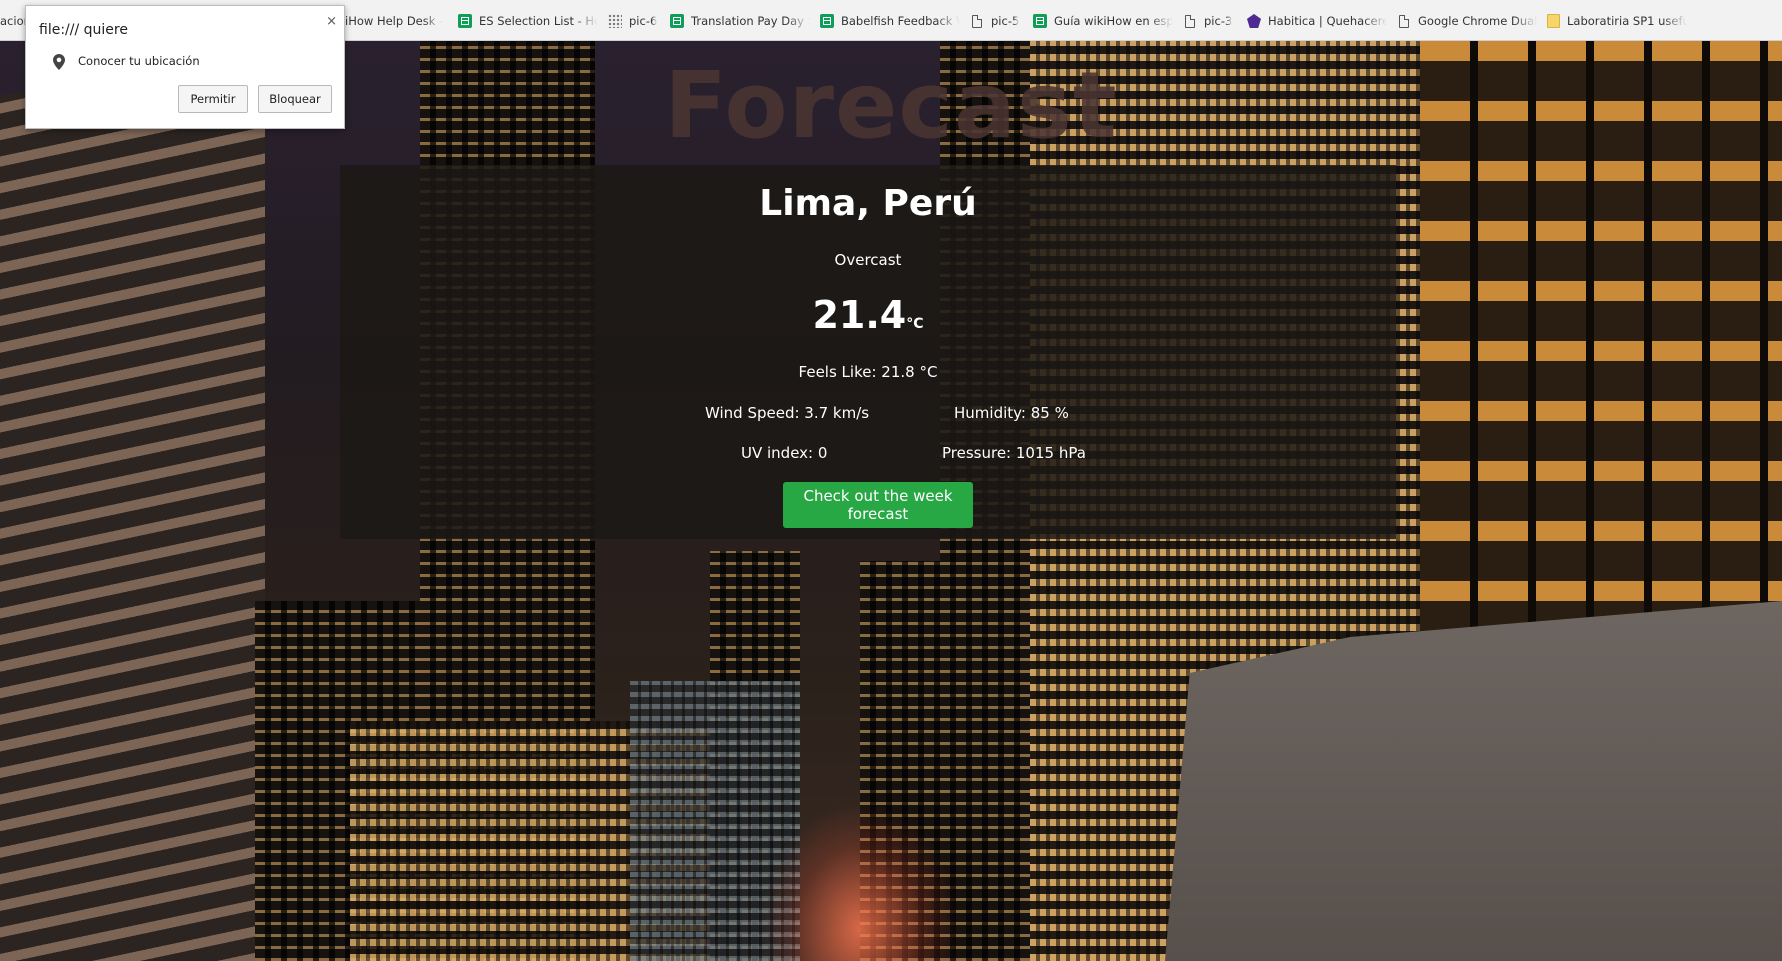 This screenshot has width=1782, height=961. I want to click on bookmark-translation-pay-day: Translation Pay Day S, so click(740, 21).